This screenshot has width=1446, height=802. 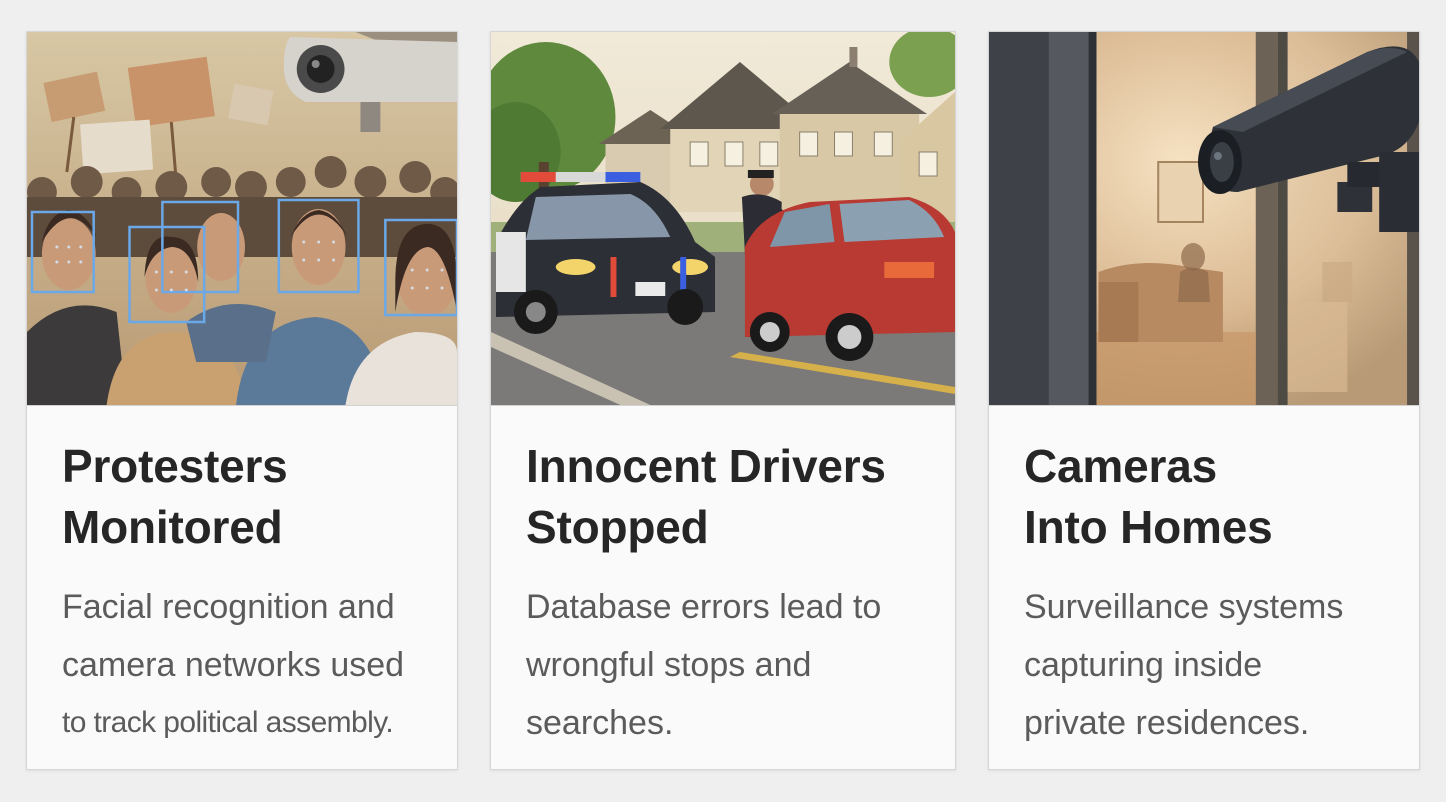 I want to click on home-surveillance-camera-illustration, so click(x=1204, y=218).